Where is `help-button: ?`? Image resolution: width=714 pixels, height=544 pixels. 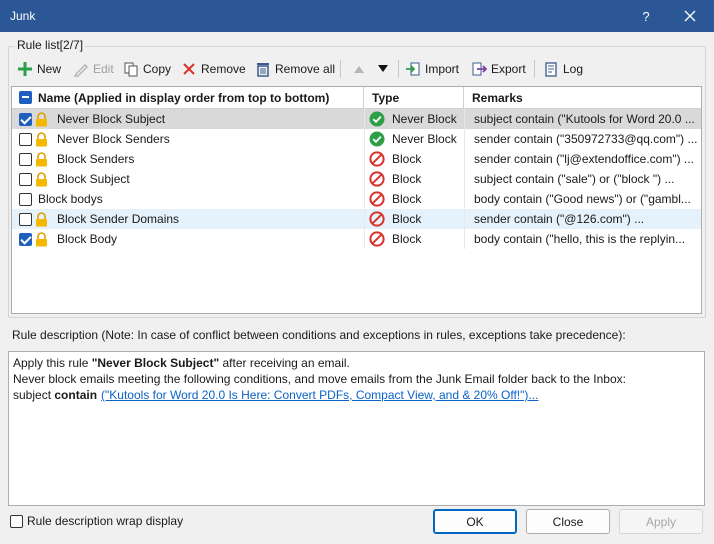
help-button: ? is located at coordinates (646, 16).